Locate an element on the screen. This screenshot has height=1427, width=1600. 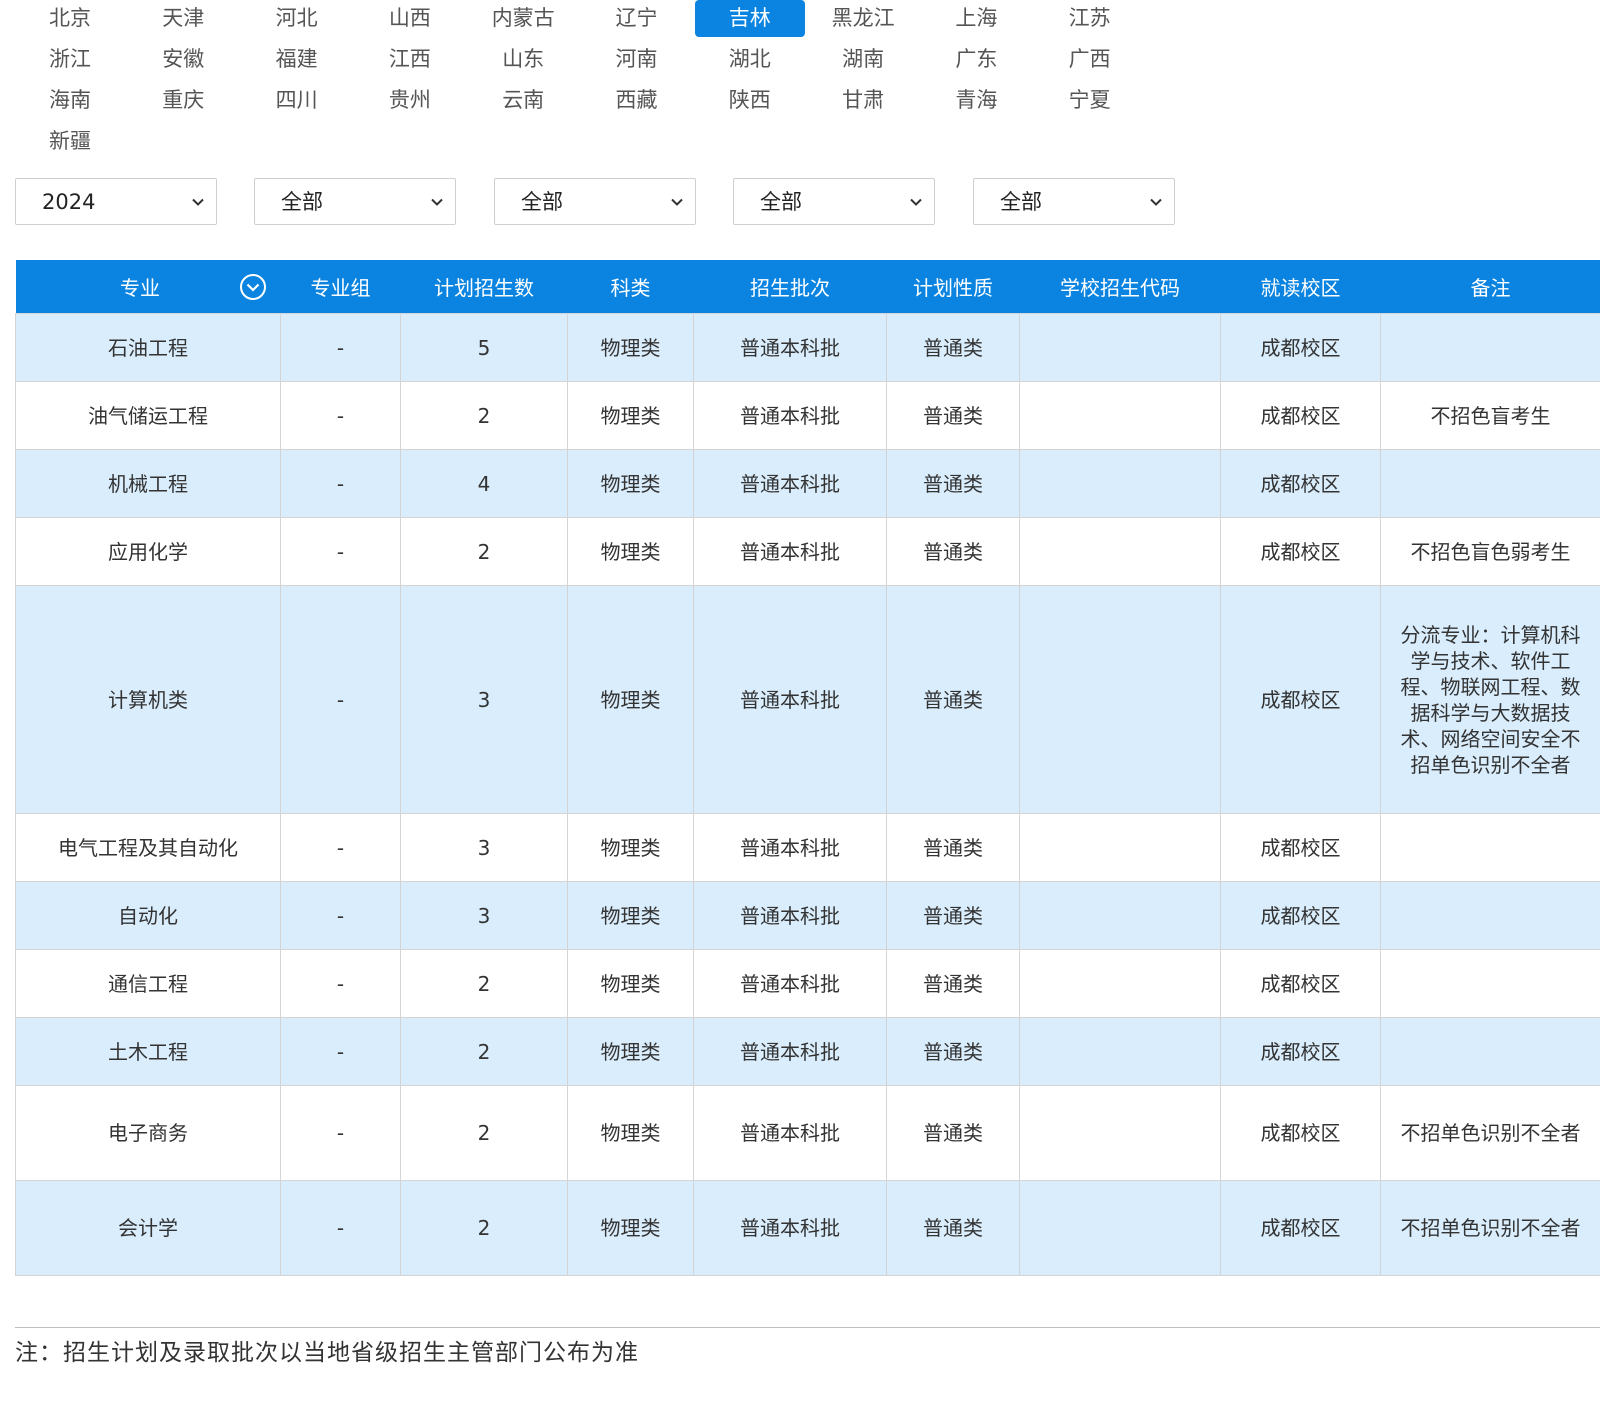
province-item: 黑龙江 is located at coordinates (863, 18).